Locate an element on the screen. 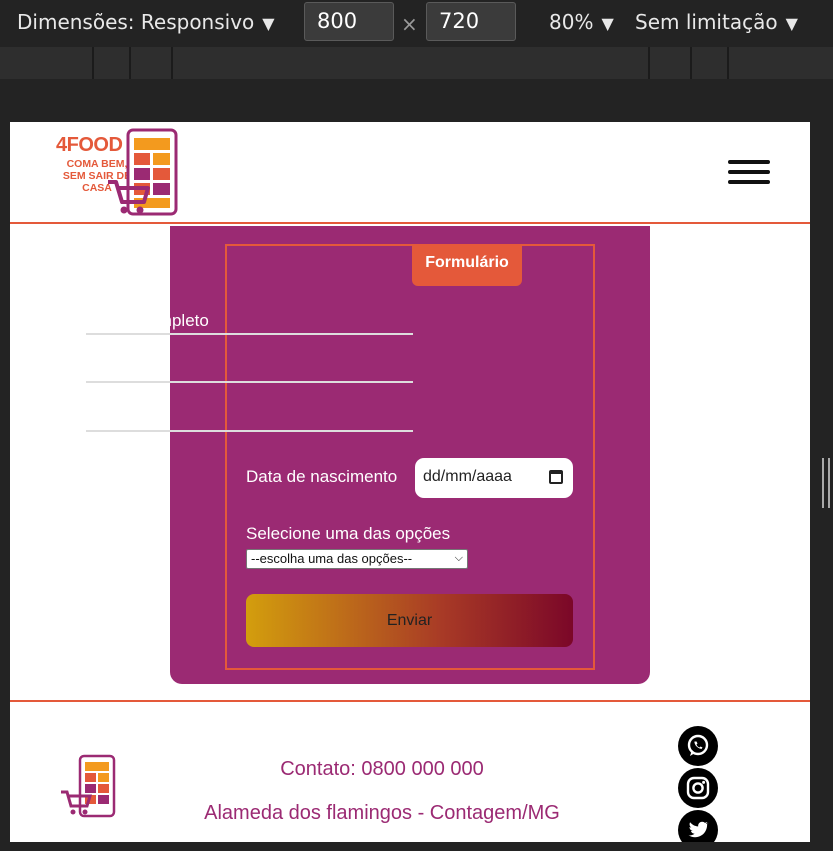  phone-input is located at coordinates (249, 368).